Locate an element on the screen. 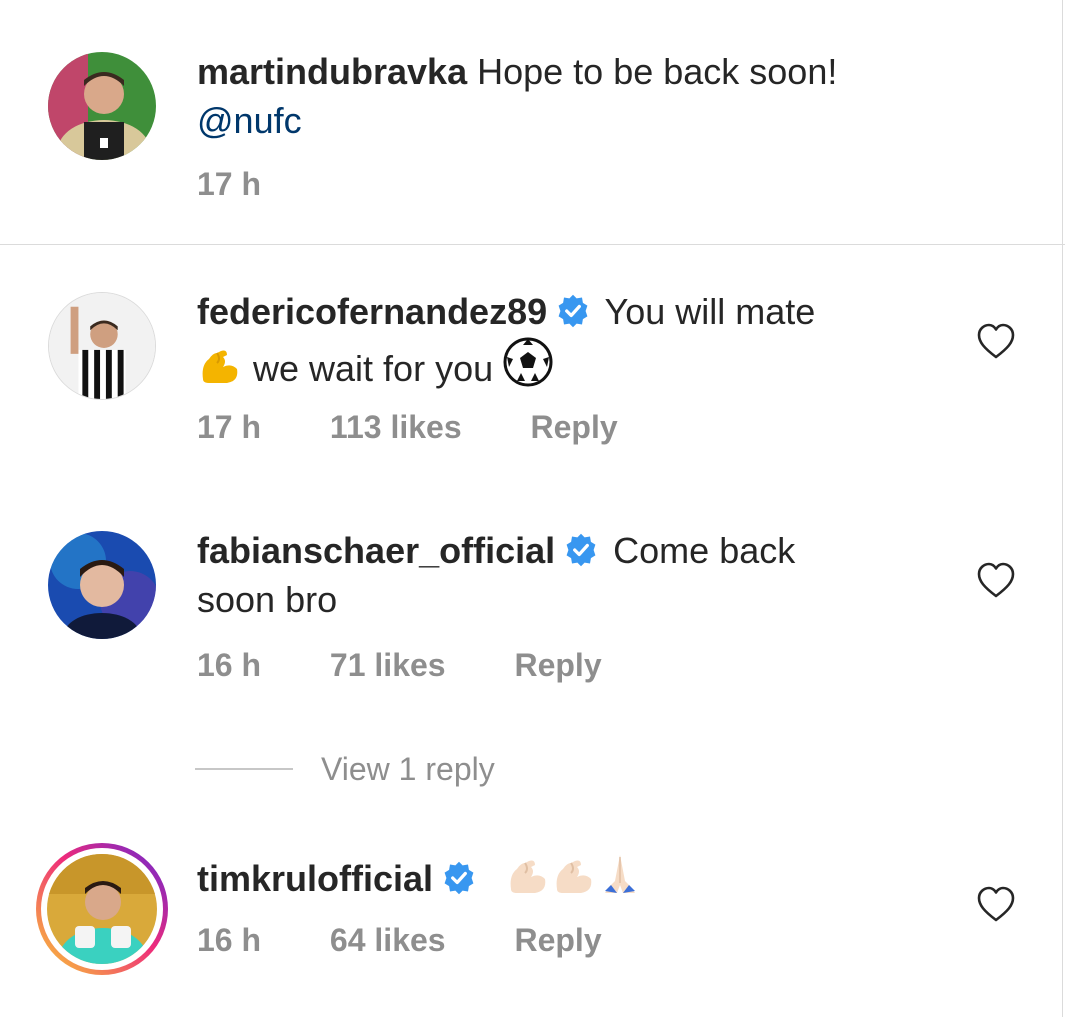 The image size is (1065, 1017). avatar-timkrulofficial is located at coordinates (102, 909).